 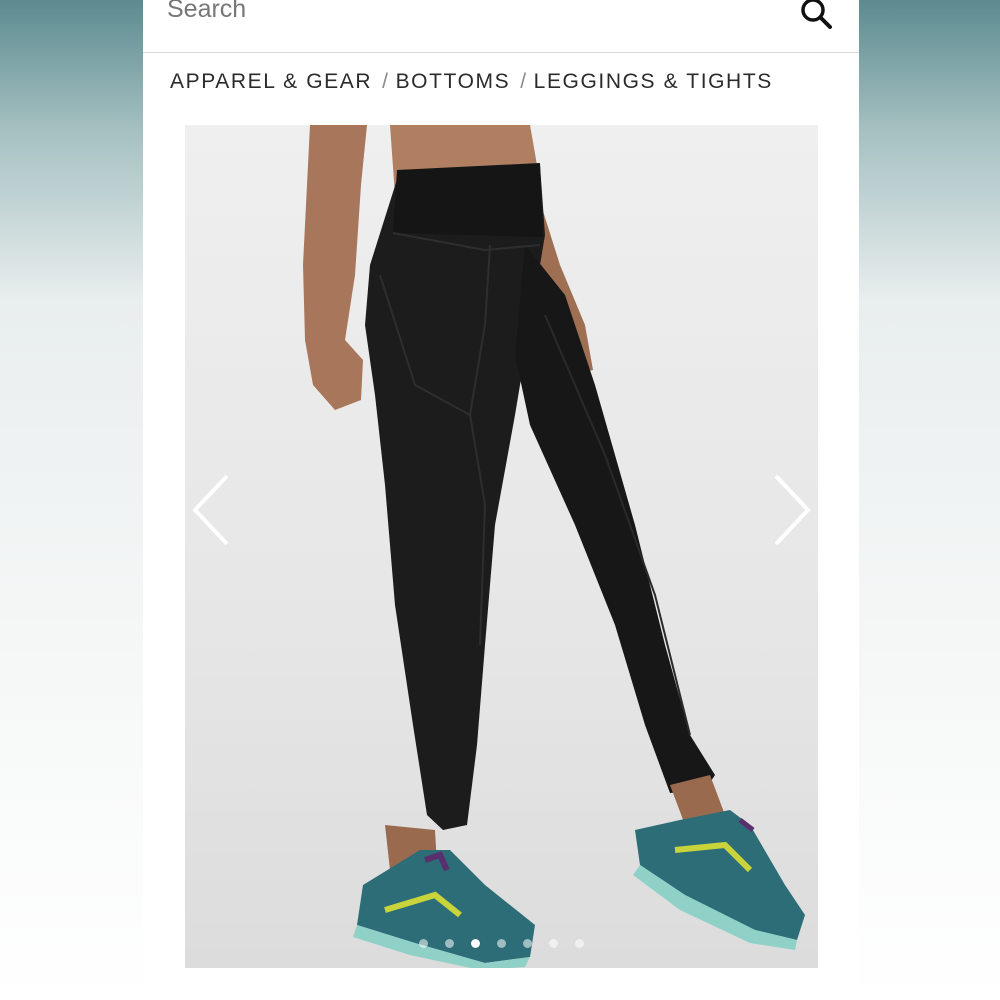 I want to click on chevron-right-icon, so click(x=792, y=510).